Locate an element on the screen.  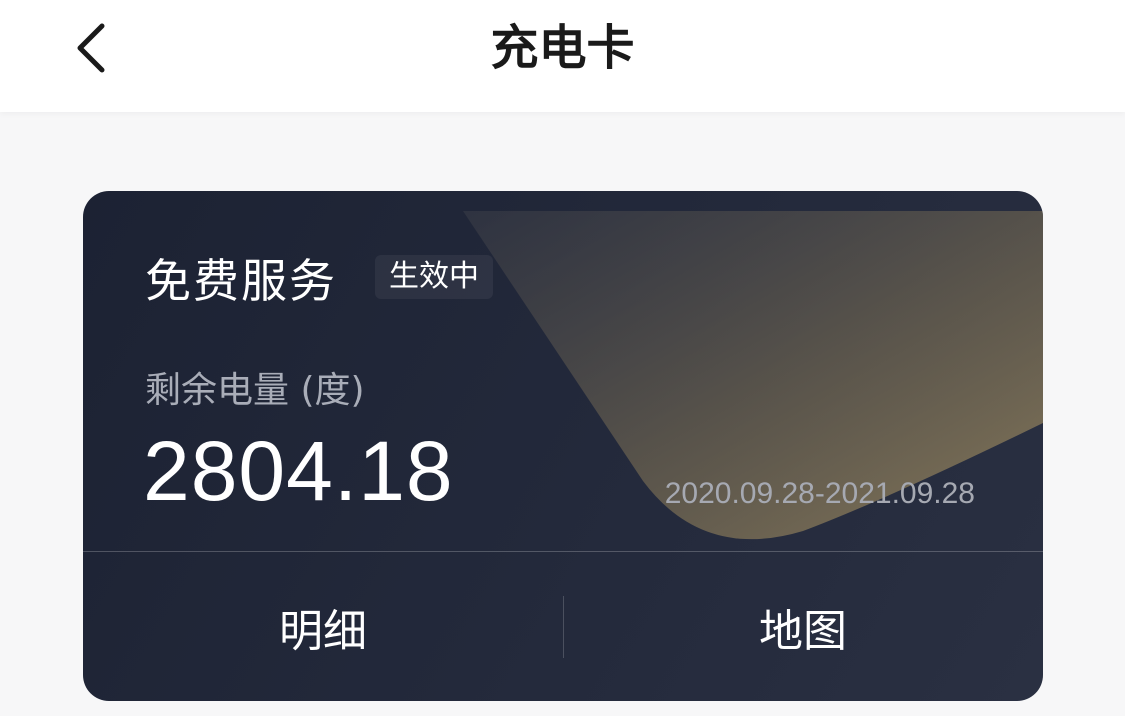
balance-label: 剩余电量 (度) is located at coordinates (255, 390).